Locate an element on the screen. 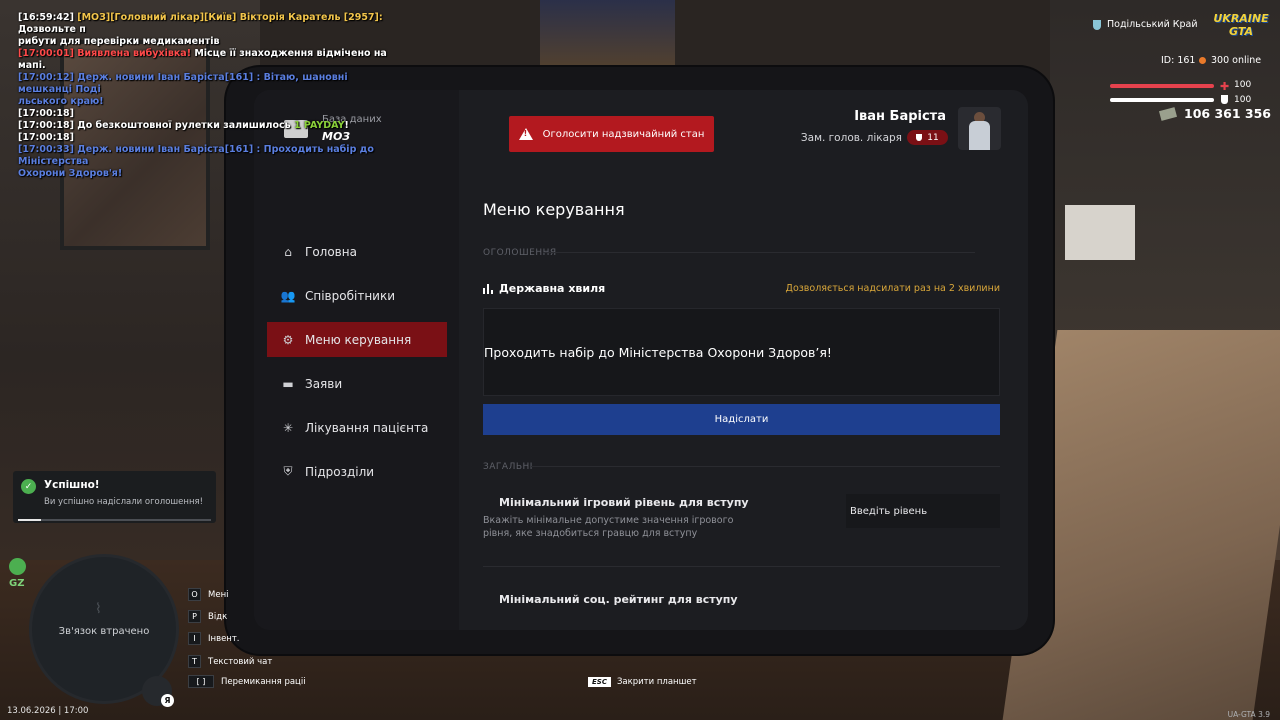  sidebar-item-3: ⚙ Меню керування is located at coordinates (357, 339).